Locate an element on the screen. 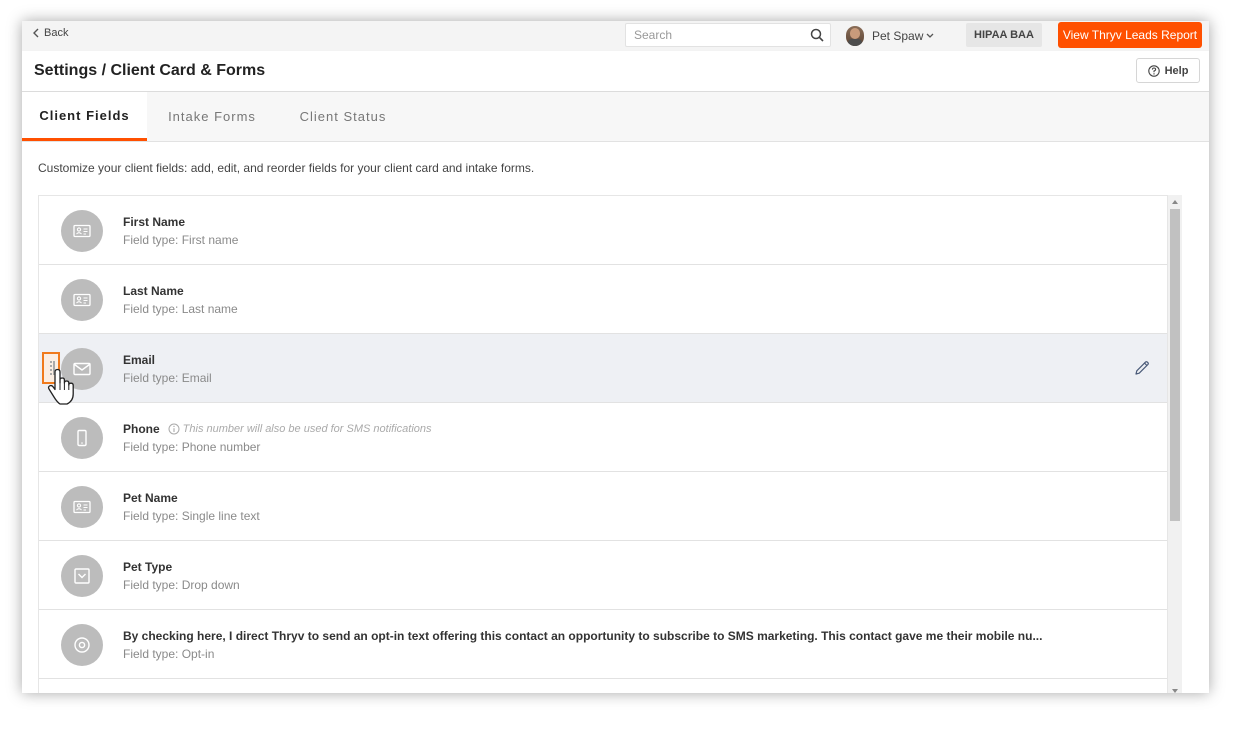 The image size is (1248, 731). list-scrollbar is located at coordinates (1175, 444).